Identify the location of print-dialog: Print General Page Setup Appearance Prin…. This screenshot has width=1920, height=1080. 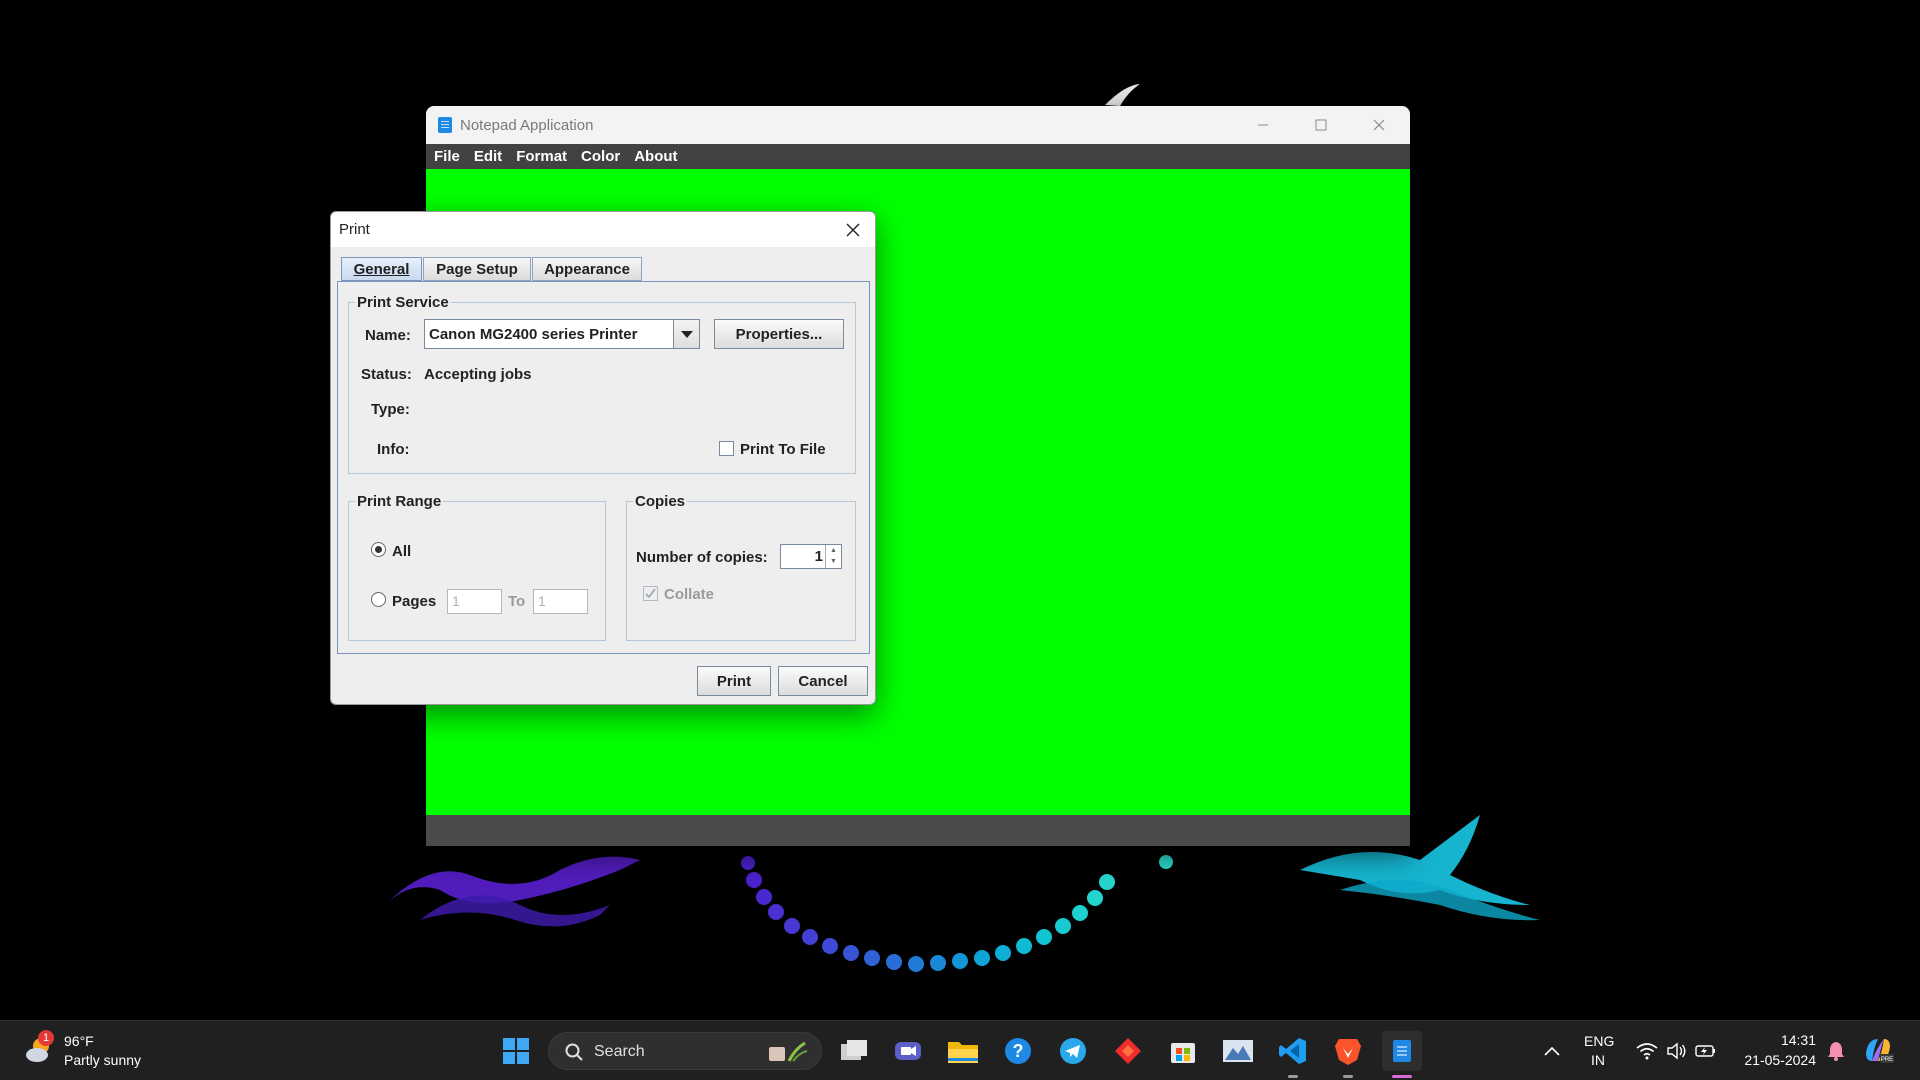
(603, 458).